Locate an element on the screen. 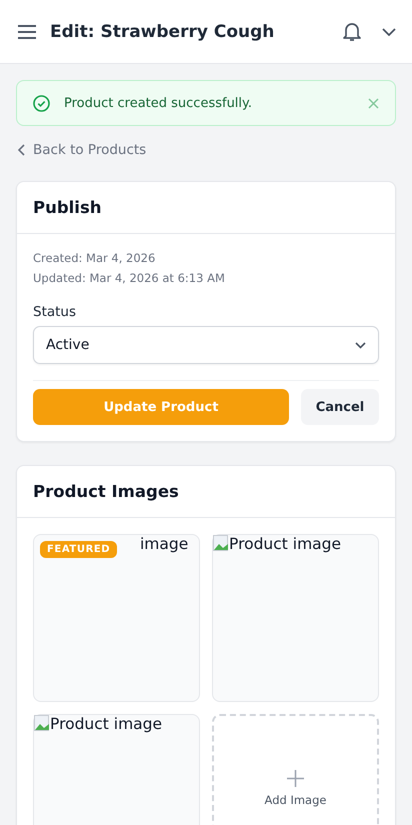 The width and height of the screenshot is (412, 825). chevron-left-icon is located at coordinates (21, 150).